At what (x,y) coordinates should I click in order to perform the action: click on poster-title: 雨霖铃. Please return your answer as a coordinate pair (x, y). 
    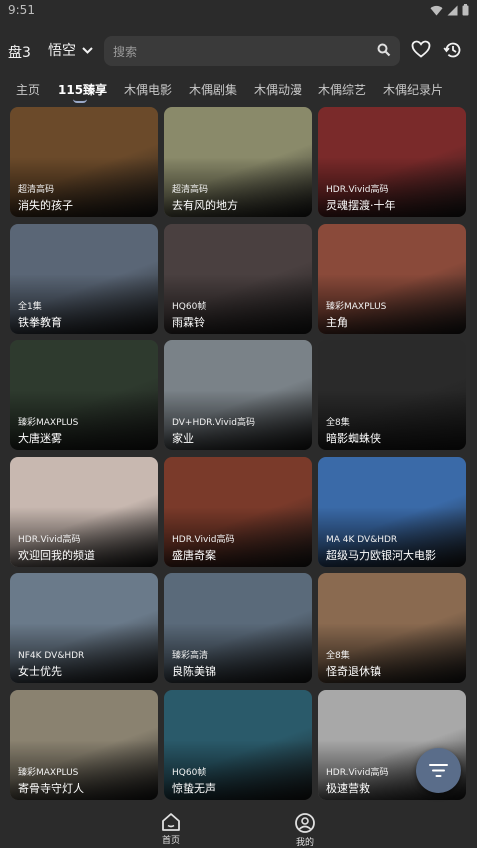
    Looking at the image, I should click on (188, 322).